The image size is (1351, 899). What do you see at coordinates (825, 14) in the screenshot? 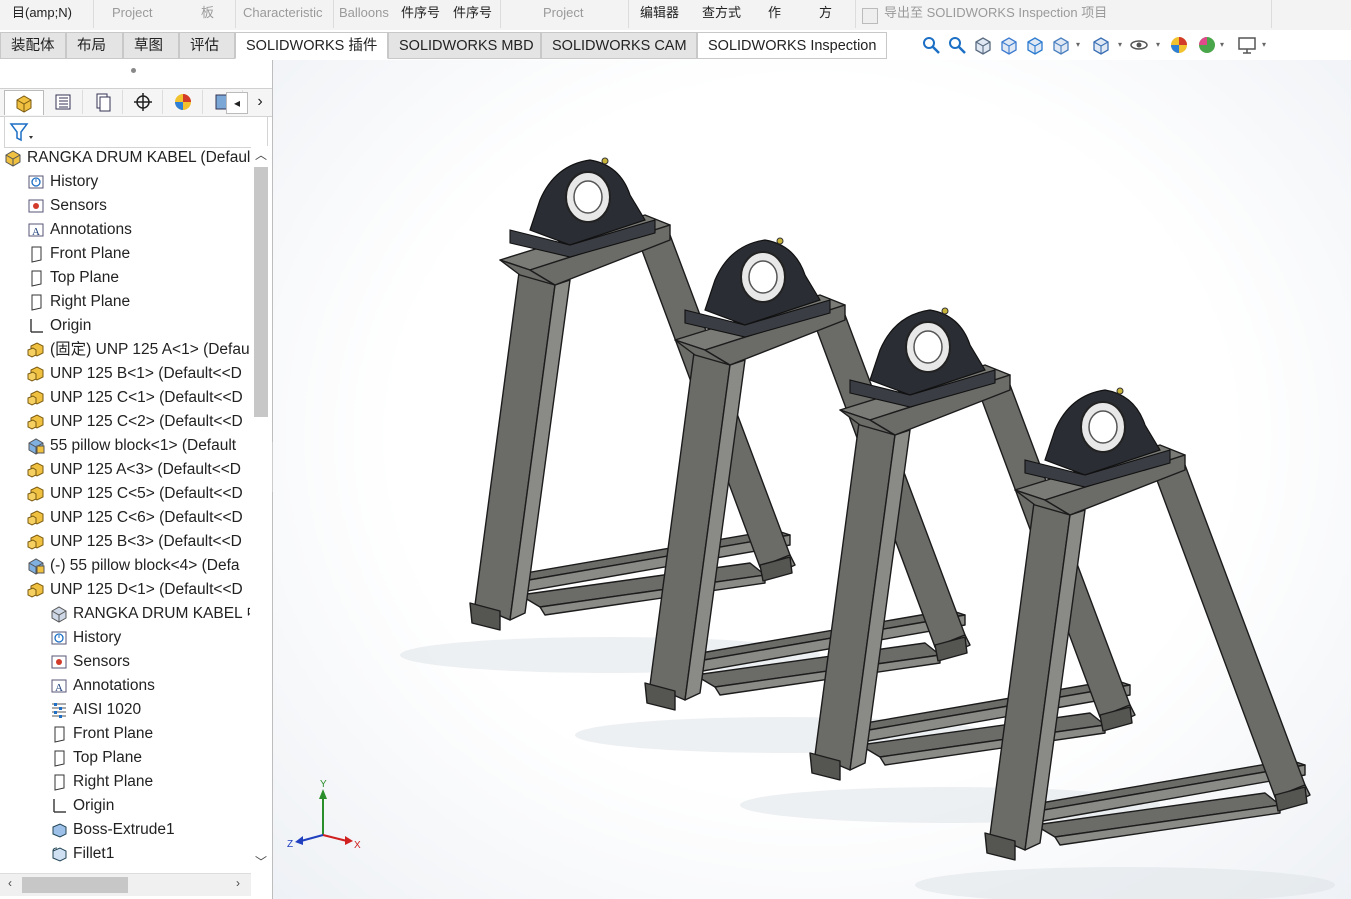
I see `ribbon-item: 方` at bounding box center [825, 14].